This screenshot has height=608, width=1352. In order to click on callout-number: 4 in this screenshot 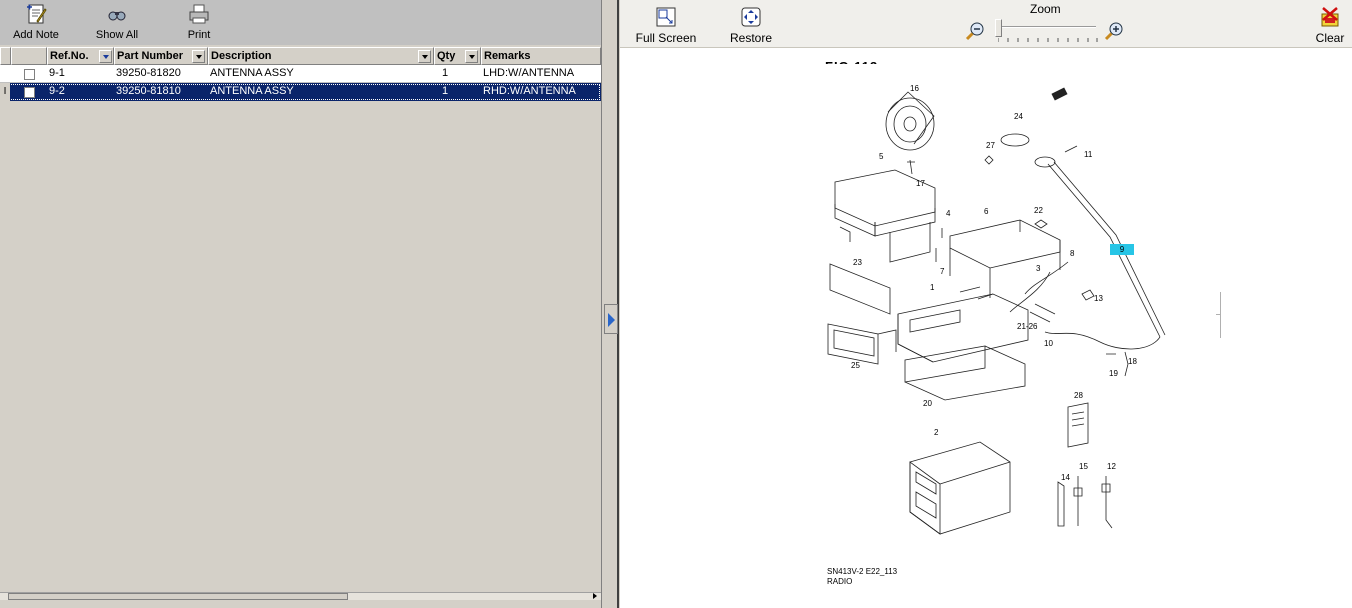, I will do `click(948, 213)`.